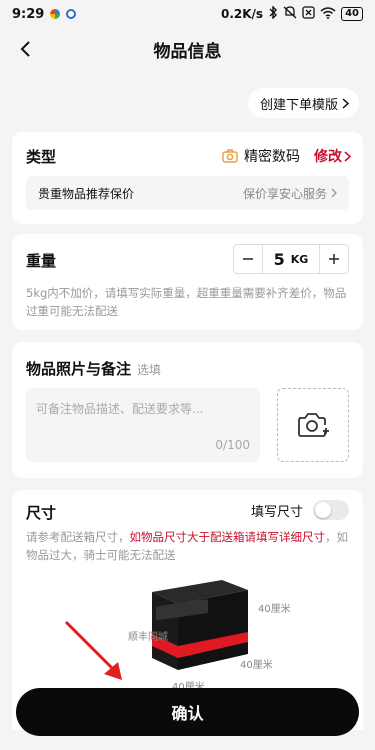  I want to click on sim-icon, so click(308, 14).